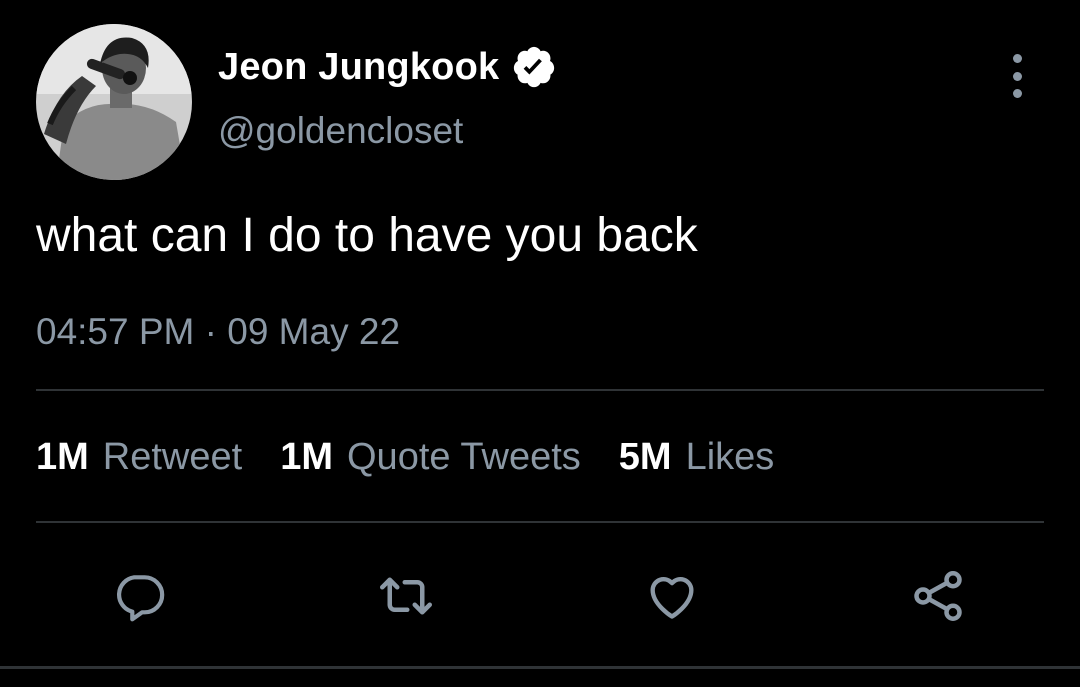 The image size is (1080, 687). I want to click on stat-label: Retweet, so click(172, 457).